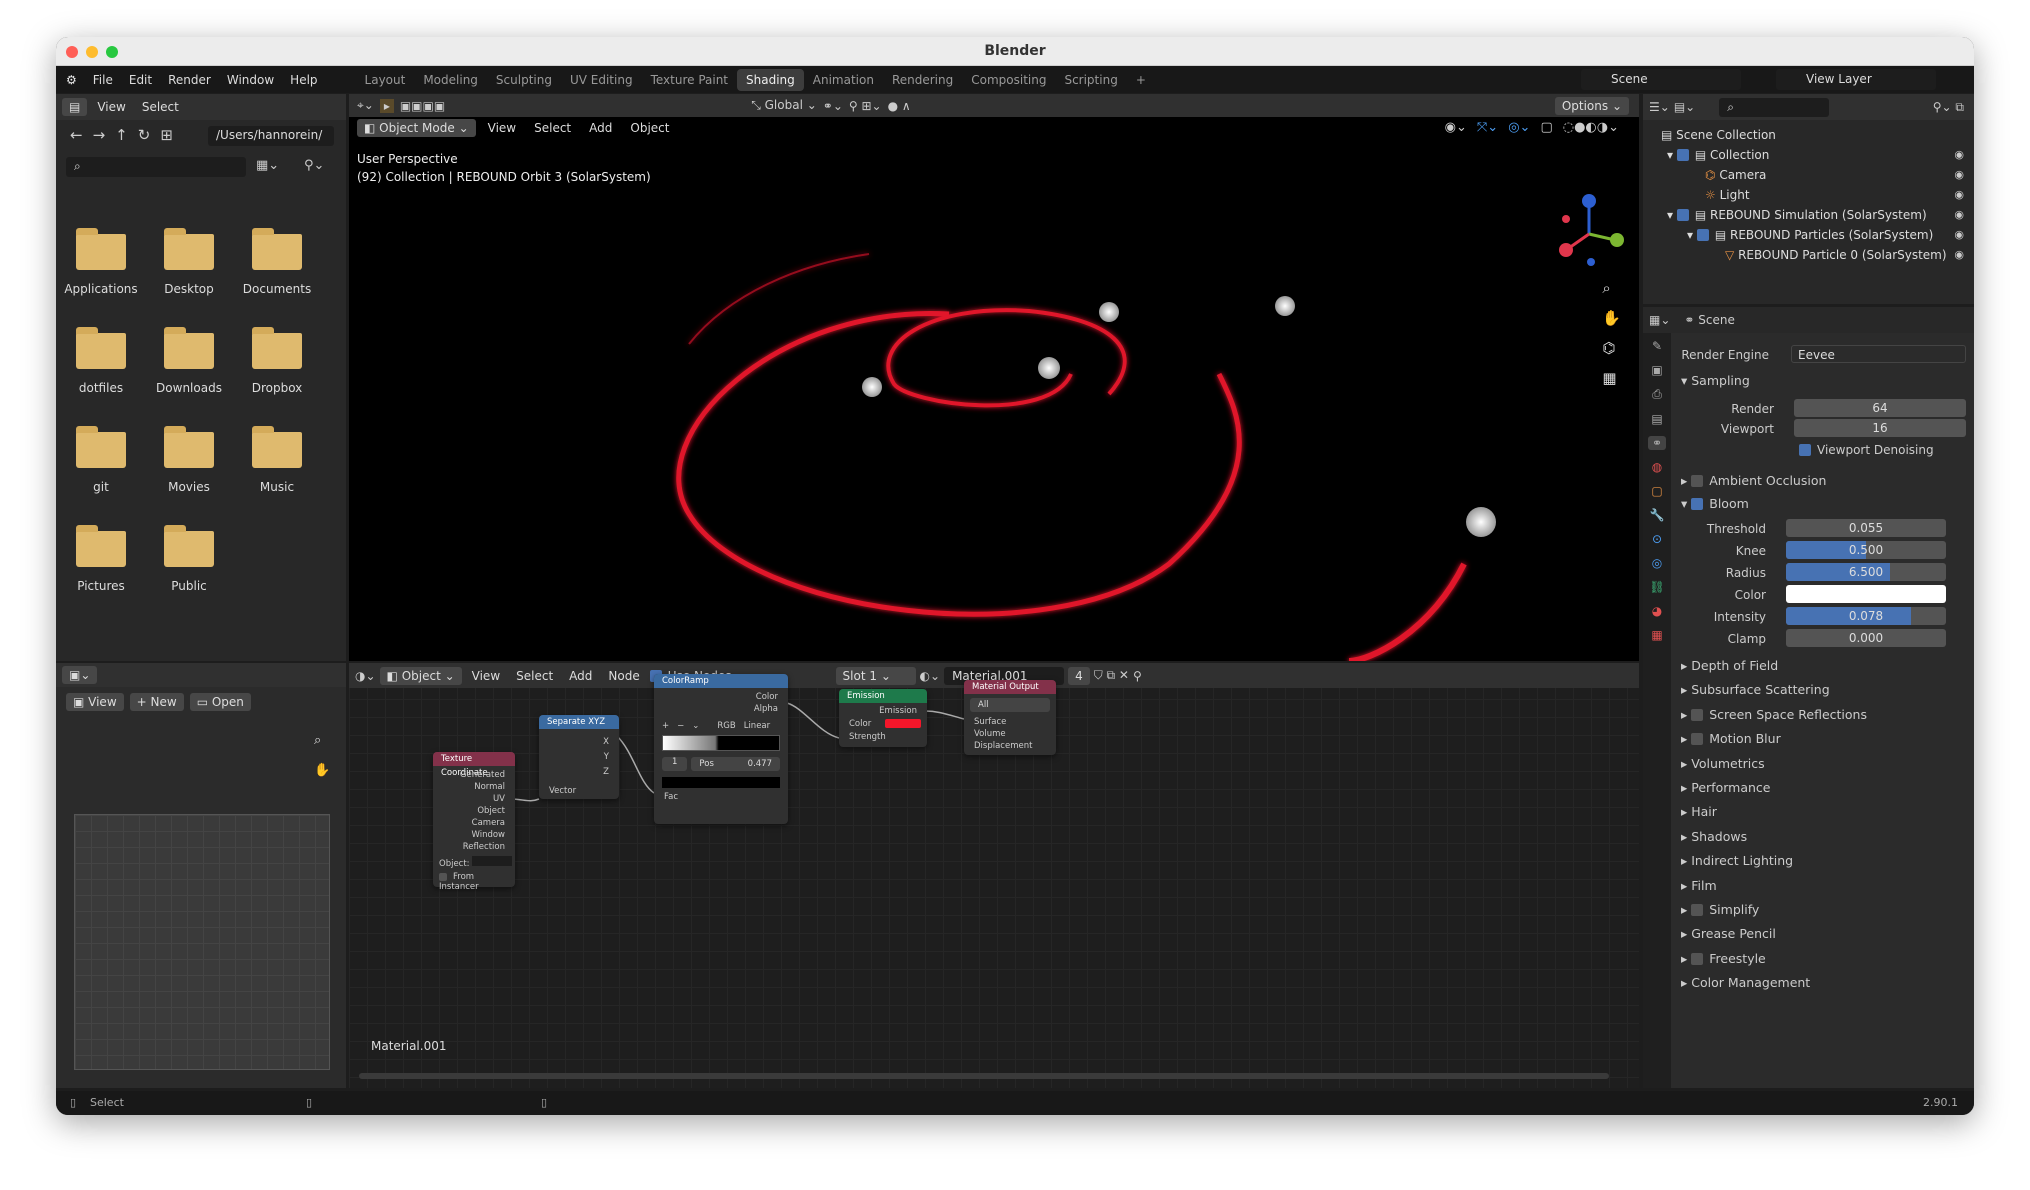  Describe the element at coordinates (271, 136) in the screenshot. I see `path-field: /Users/hannorein/` at that location.